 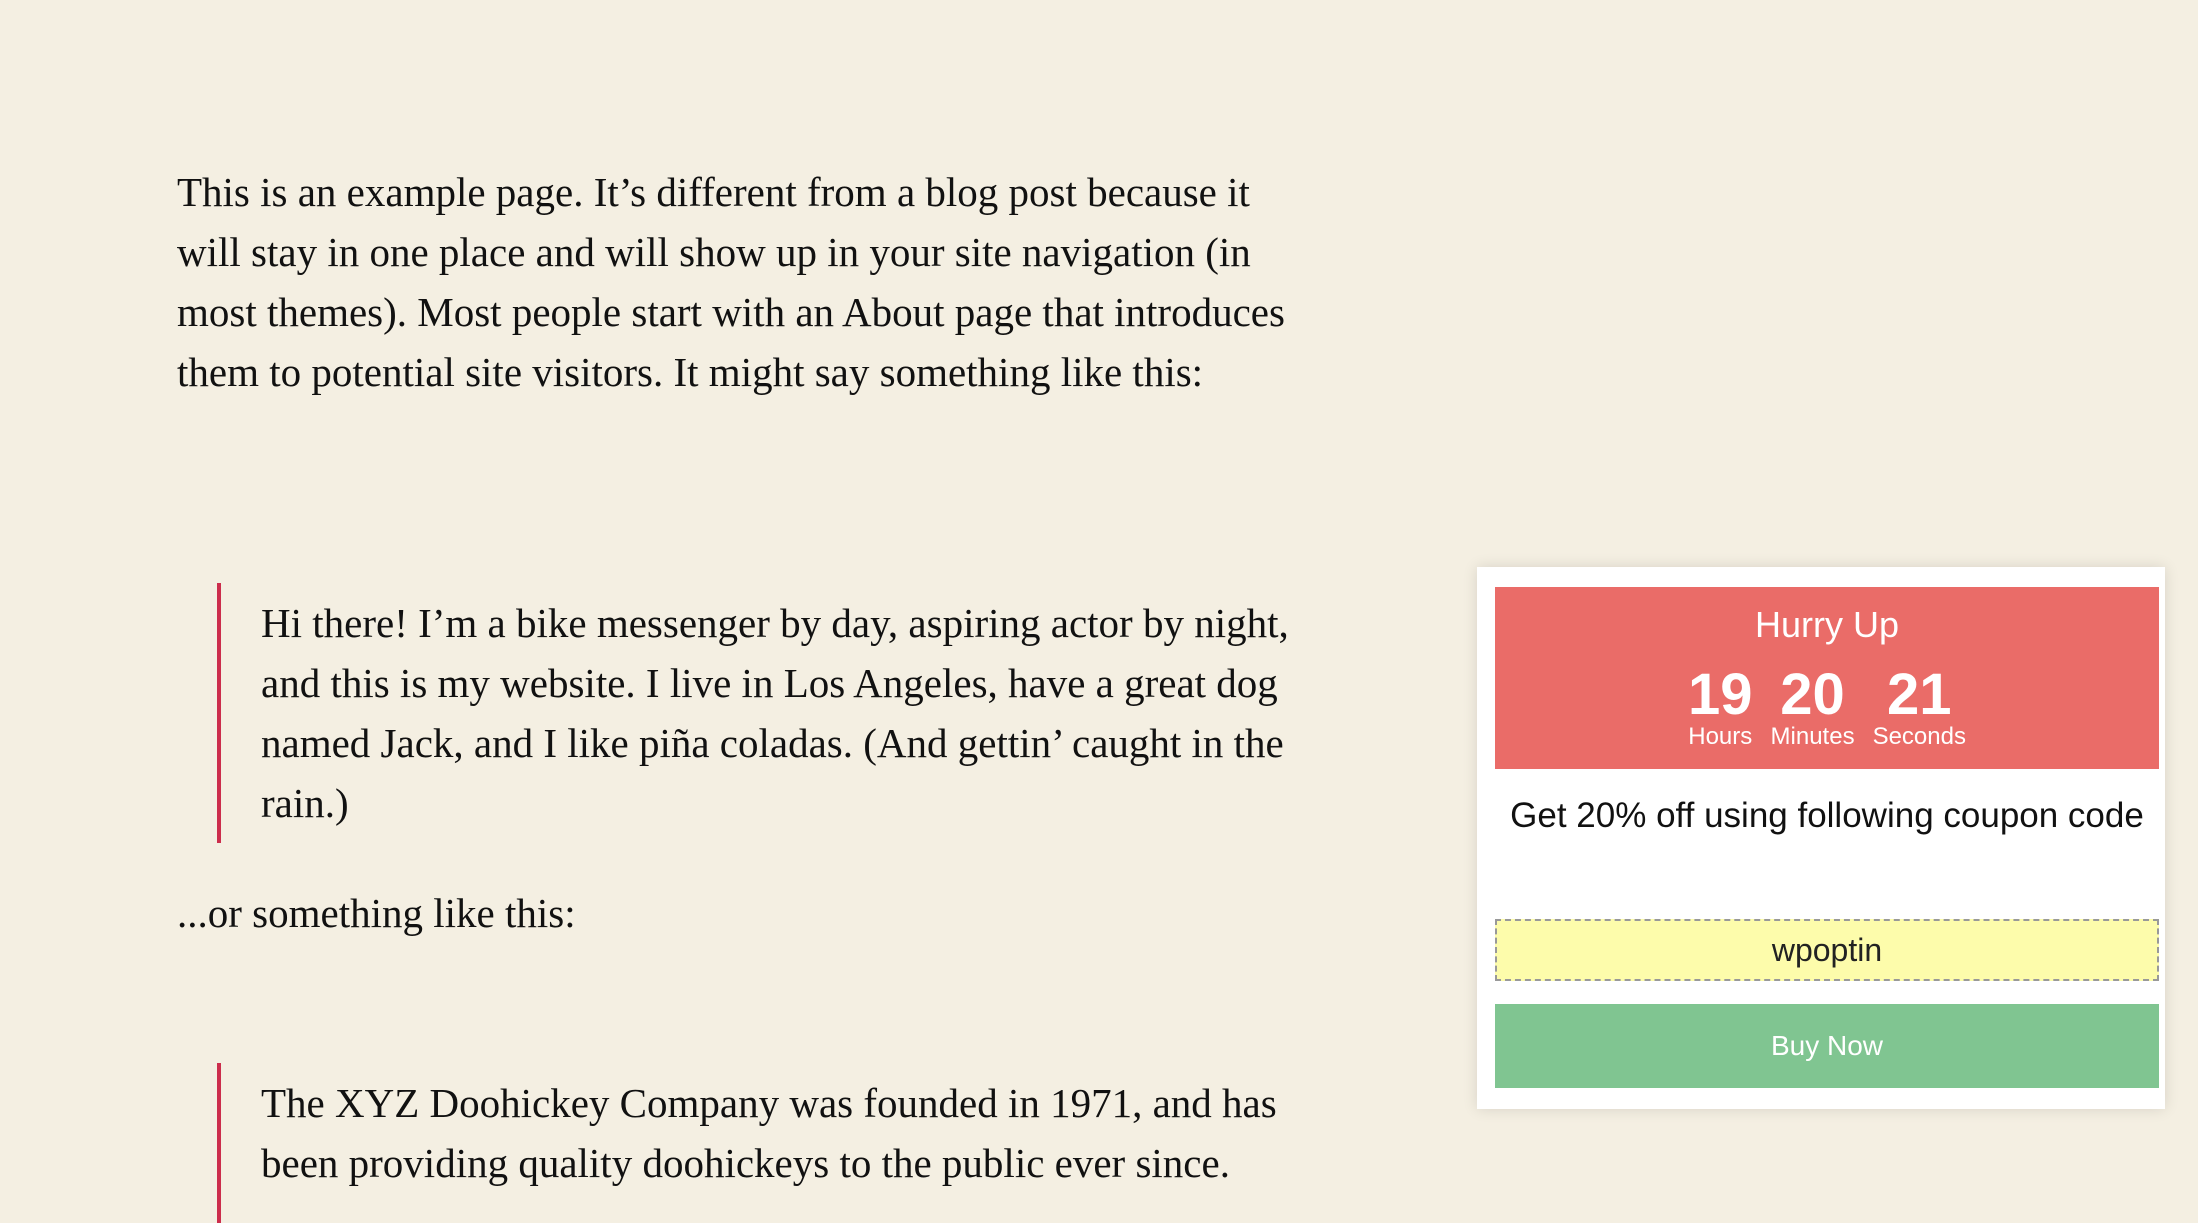 What do you see at coordinates (1720, 694) in the screenshot?
I see `countdown-hours-value: 19` at bounding box center [1720, 694].